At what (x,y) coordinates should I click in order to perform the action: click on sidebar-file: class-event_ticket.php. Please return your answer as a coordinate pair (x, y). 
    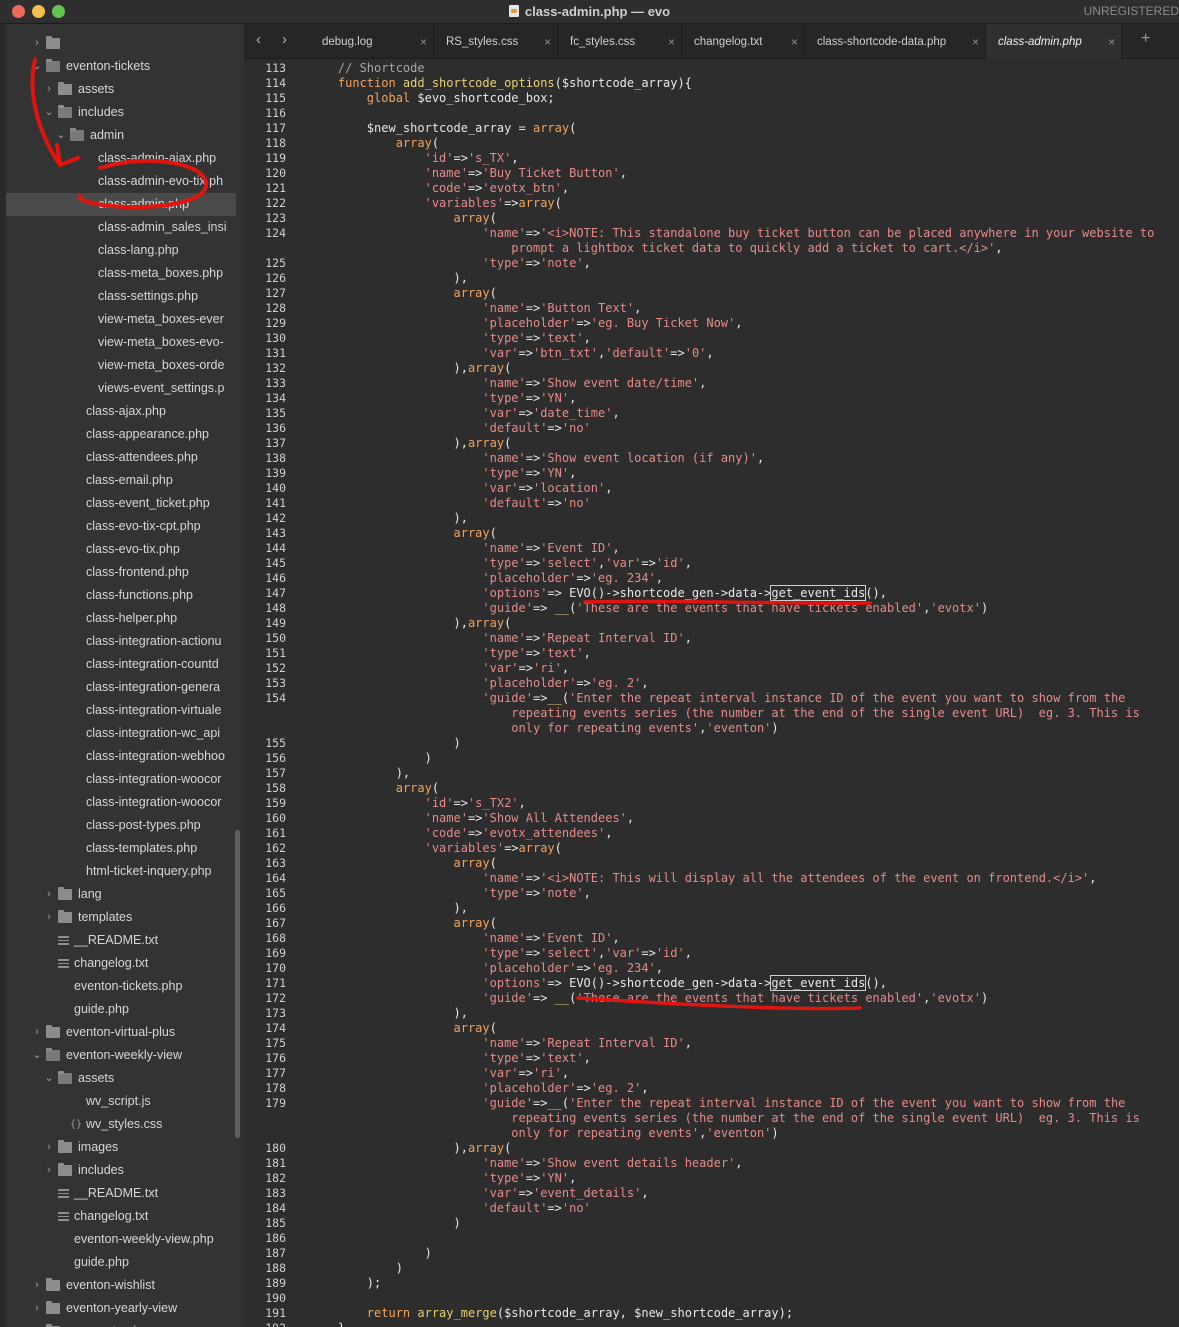
    Looking at the image, I should click on (118, 503).